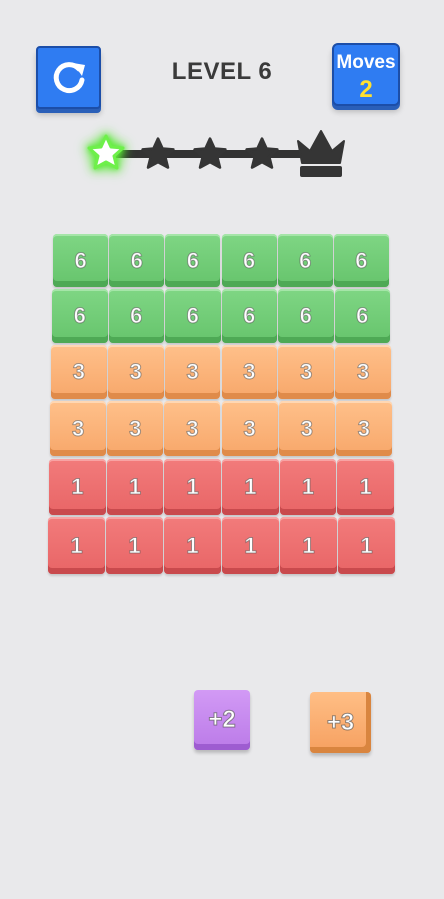 This screenshot has width=444, height=899. I want to click on moves-label: Moves, so click(366, 62).